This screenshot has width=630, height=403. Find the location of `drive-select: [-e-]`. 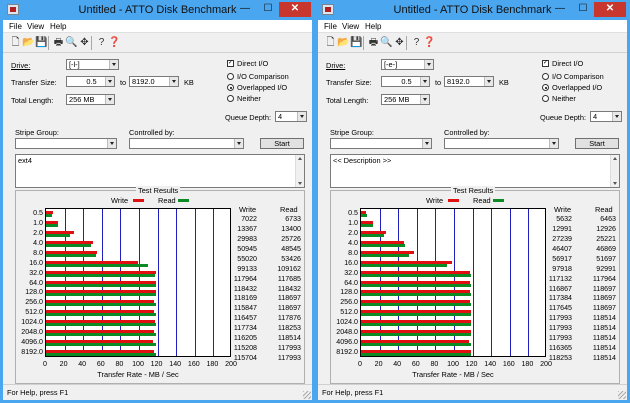

drive-select: [-e-] is located at coordinates (407, 64).